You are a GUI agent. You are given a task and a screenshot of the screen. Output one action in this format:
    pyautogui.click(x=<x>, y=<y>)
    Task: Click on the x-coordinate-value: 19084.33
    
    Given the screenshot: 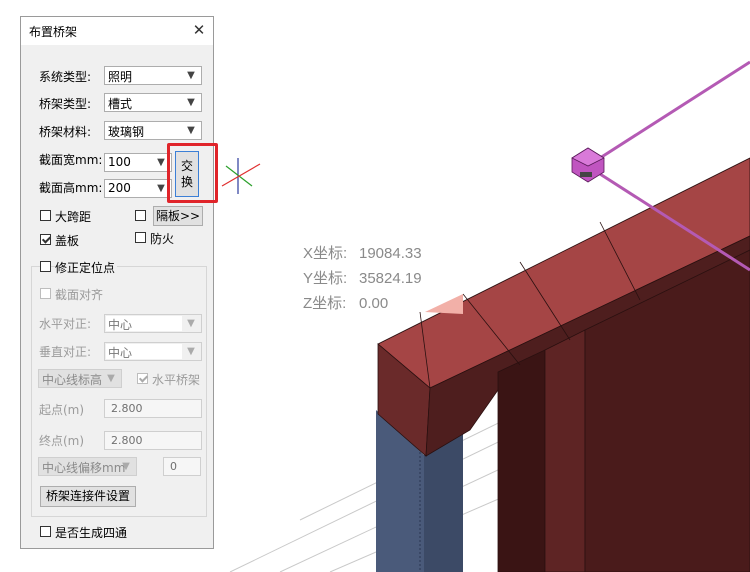 What is the action you would take?
    pyautogui.click(x=390, y=253)
    